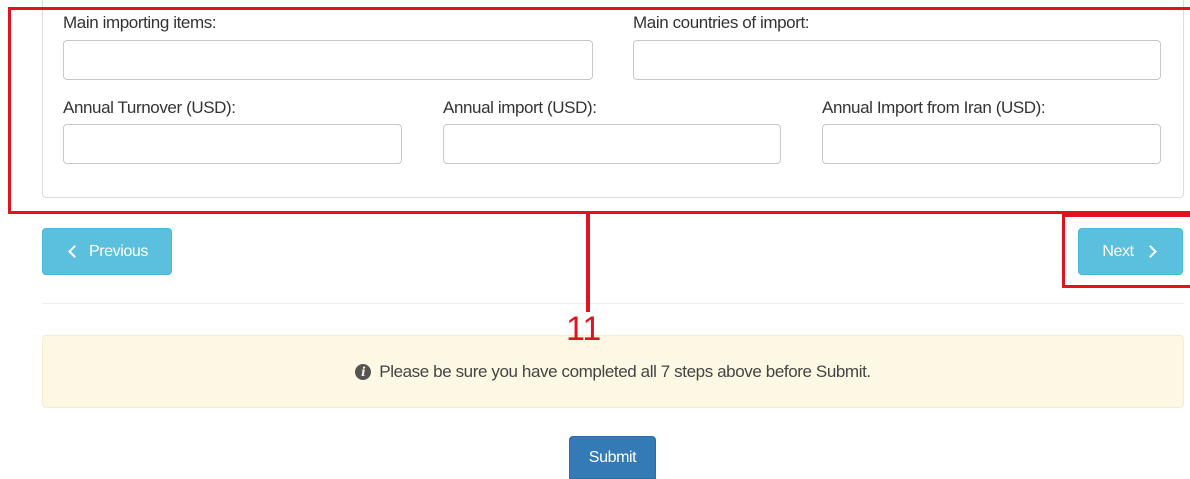 This screenshot has width=1190, height=479. I want to click on submit-button: Submit, so click(612, 457).